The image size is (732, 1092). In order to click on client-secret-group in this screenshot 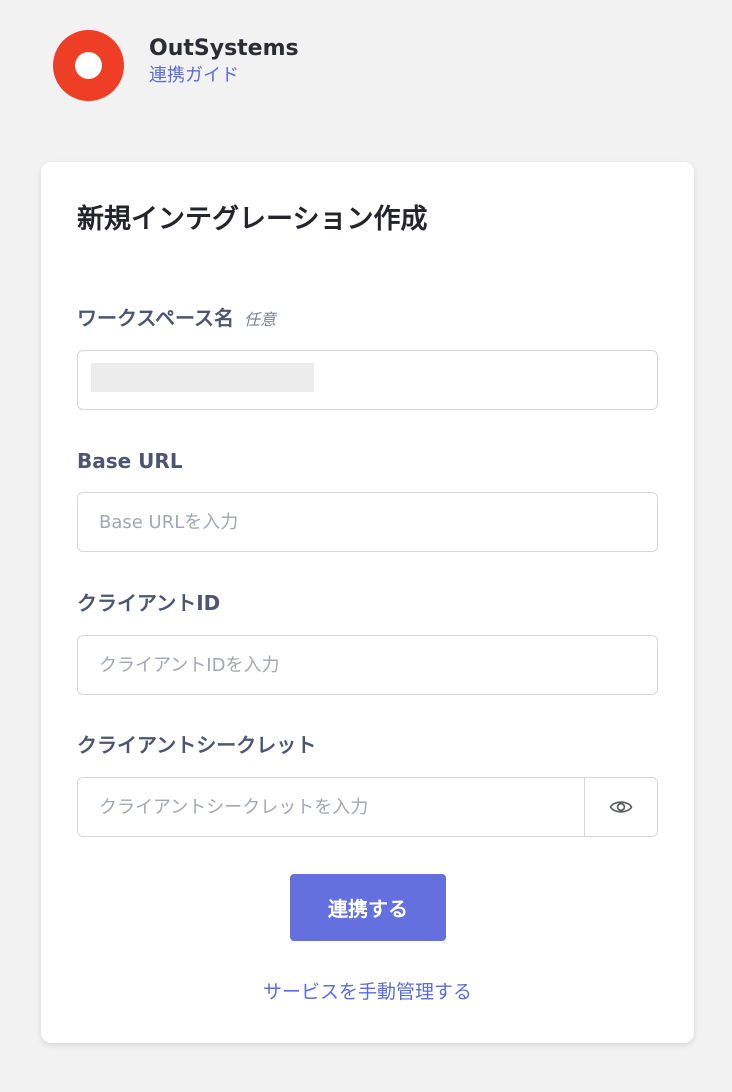, I will do `click(367, 807)`.